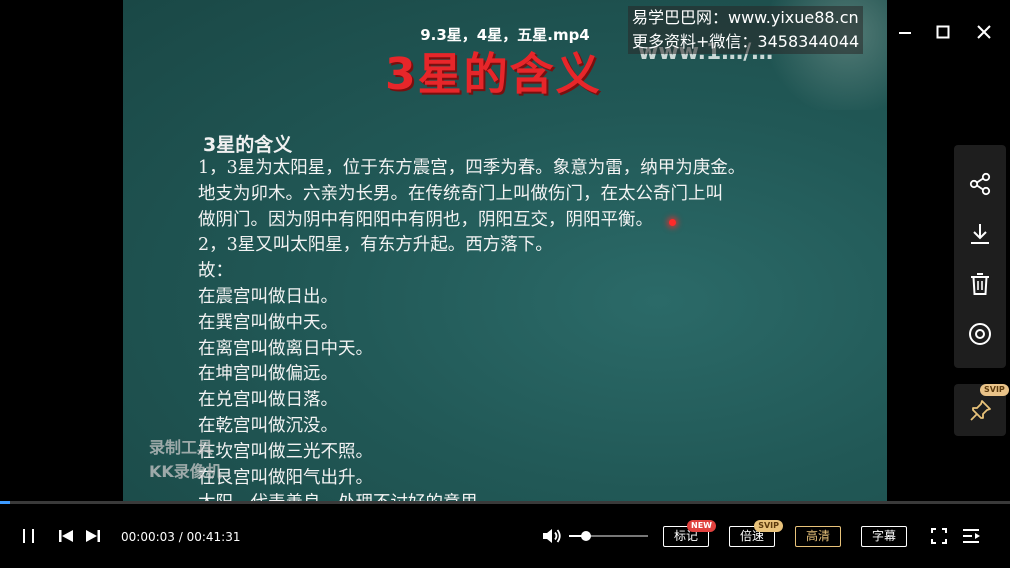 Image resolution: width=1010 pixels, height=568 pixels. I want to click on control-bar: 00:00:03 / 00:41:31 标记 NEW 倍速 SVIP 高清 字幕, so click(505, 536).